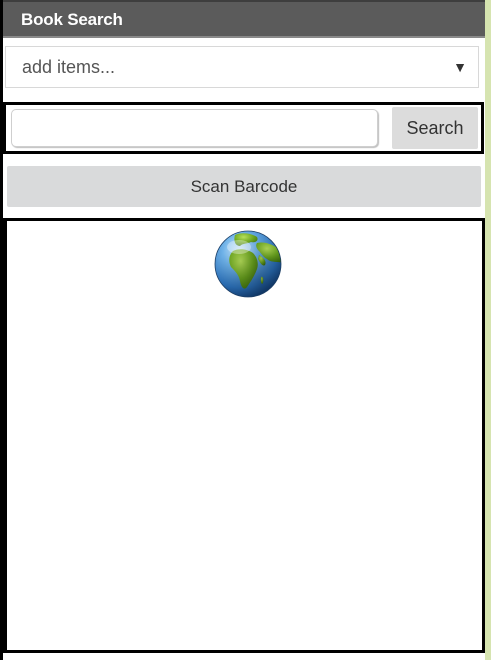 This screenshot has width=491, height=660. Describe the element at coordinates (244, 186) in the screenshot. I see `scan-barcode-button: Scan Barcode` at that location.